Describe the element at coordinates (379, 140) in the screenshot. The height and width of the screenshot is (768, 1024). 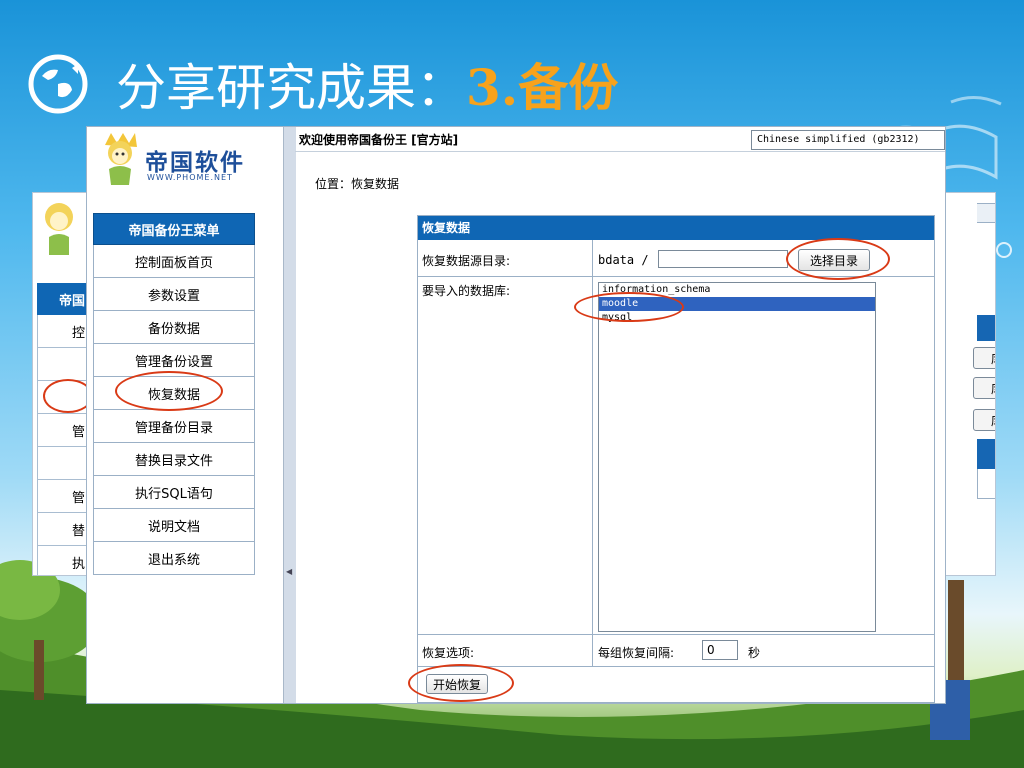
I see `welcome-text: 欢迎使用帝国备份王 [官方站]` at that location.